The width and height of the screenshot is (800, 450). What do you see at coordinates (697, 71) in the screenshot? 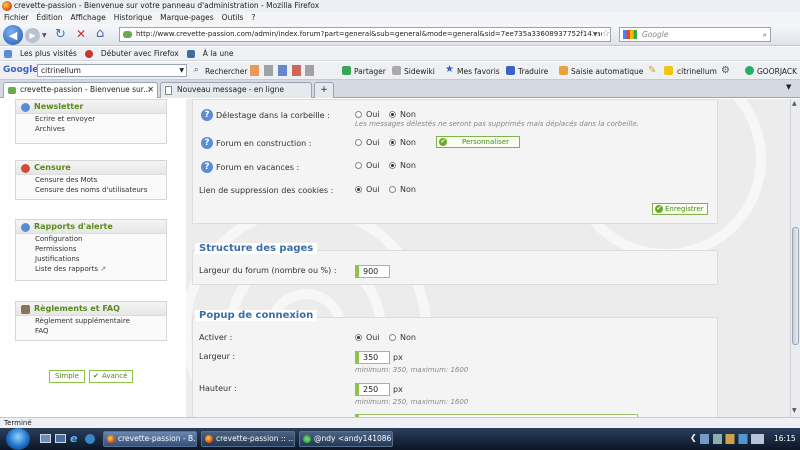
I see `query-highlight-button: citrinellum` at bounding box center [697, 71].